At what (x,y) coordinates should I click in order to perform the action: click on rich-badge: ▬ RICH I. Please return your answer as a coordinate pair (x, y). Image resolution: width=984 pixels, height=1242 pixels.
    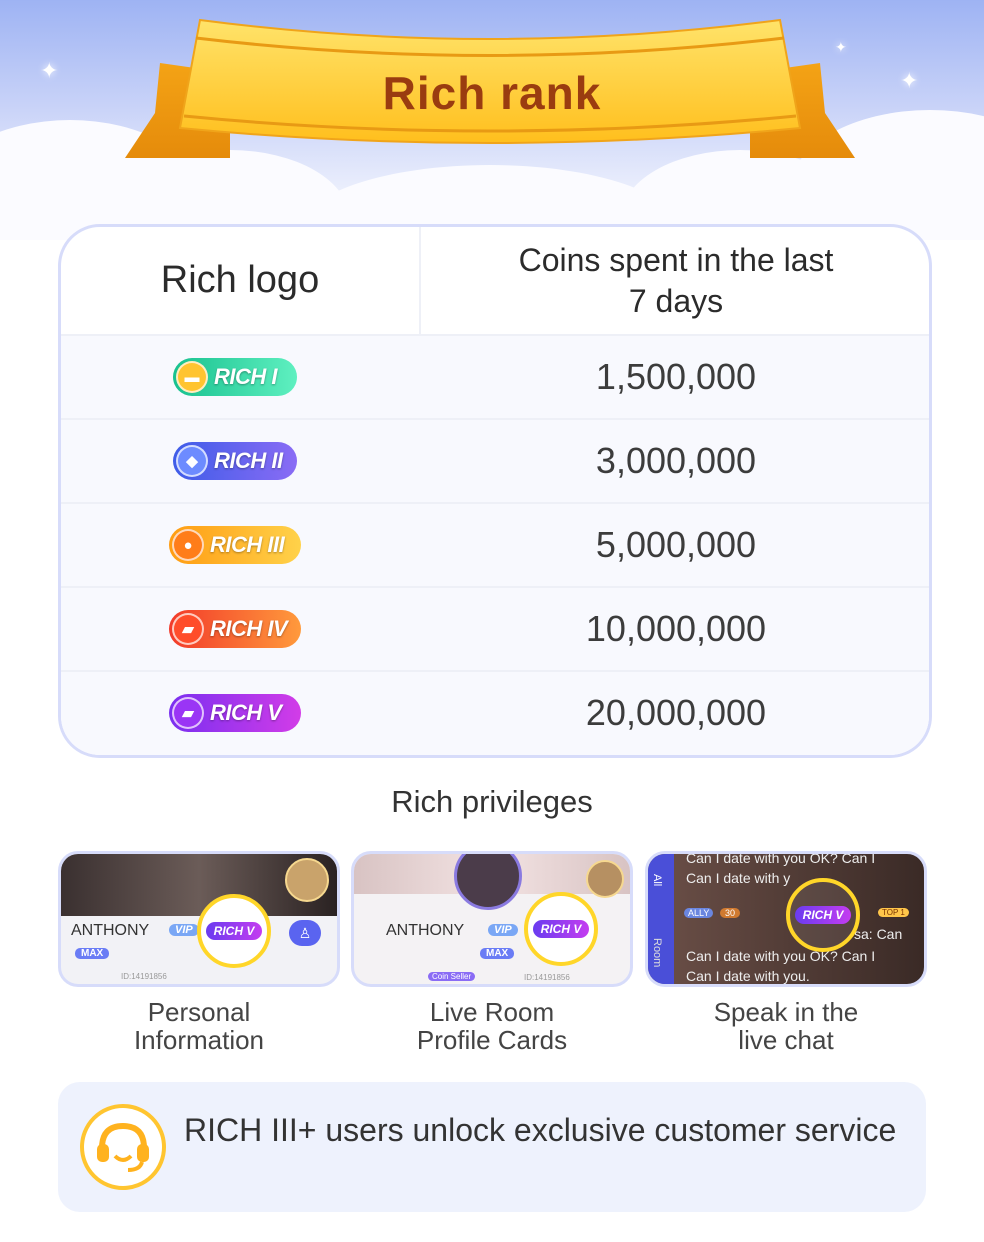
    Looking at the image, I should click on (235, 377).